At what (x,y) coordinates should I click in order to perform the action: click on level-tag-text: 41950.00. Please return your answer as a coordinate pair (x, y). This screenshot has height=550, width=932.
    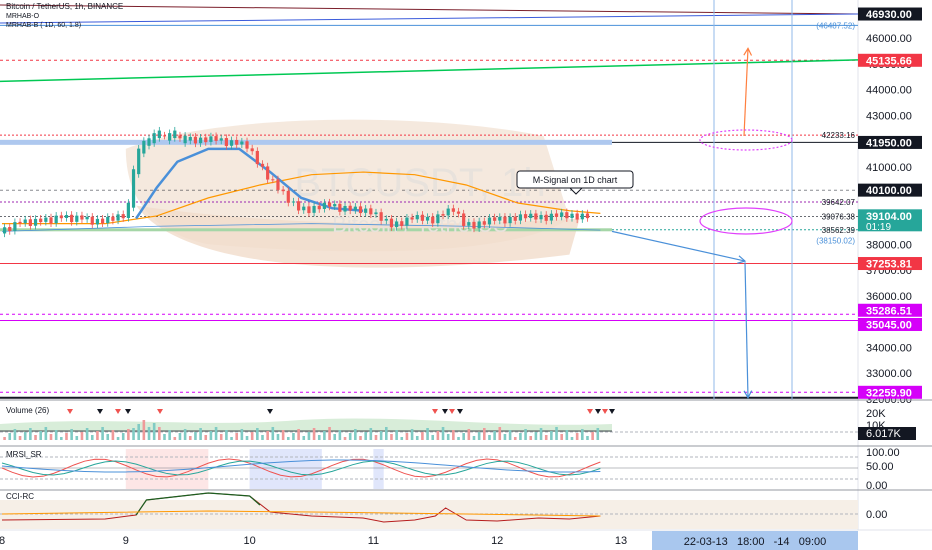
    Looking at the image, I should click on (889, 143).